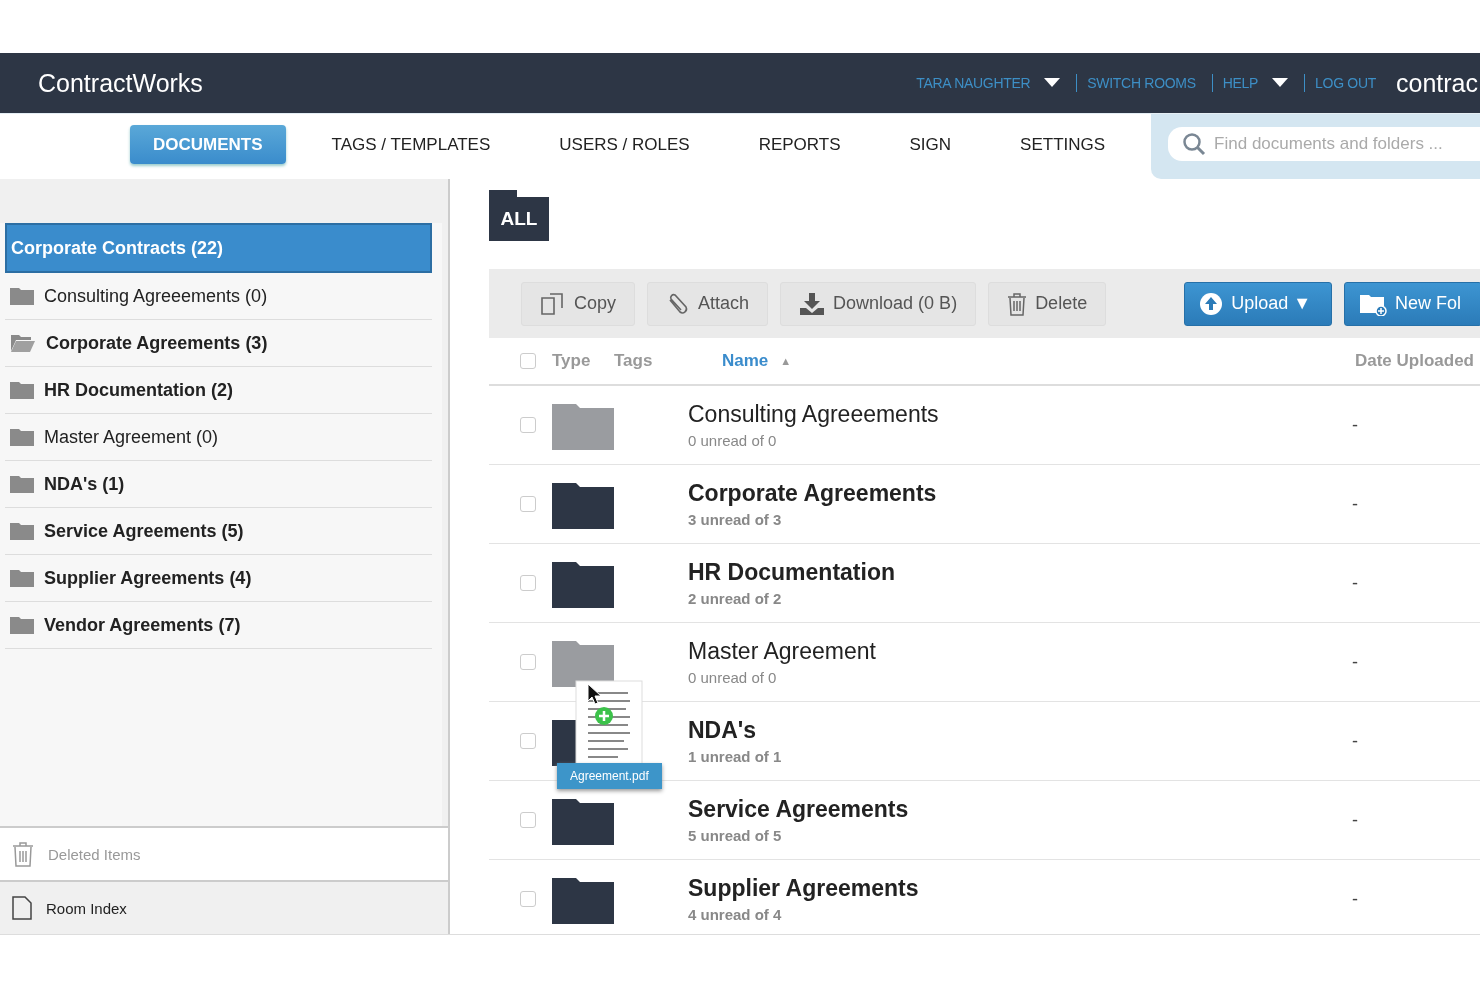 Image resolution: width=1480 pixels, height=987 pixels. What do you see at coordinates (218, 625) in the screenshot?
I see `sidebar-item: Vendor Agreements (7)` at bounding box center [218, 625].